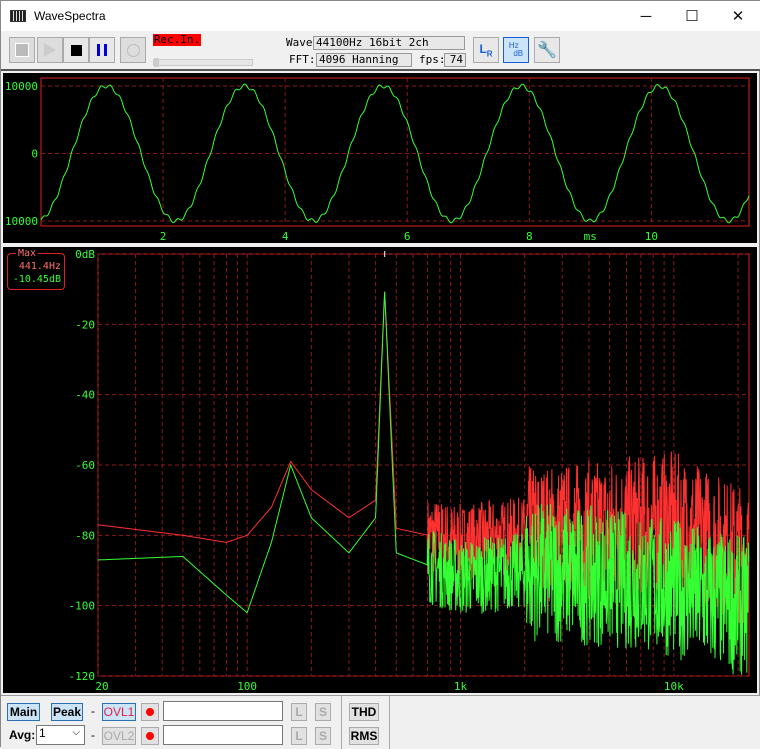  Describe the element at coordinates (364, 712) in the screenshot. I see `thd-button: THD` at that location.